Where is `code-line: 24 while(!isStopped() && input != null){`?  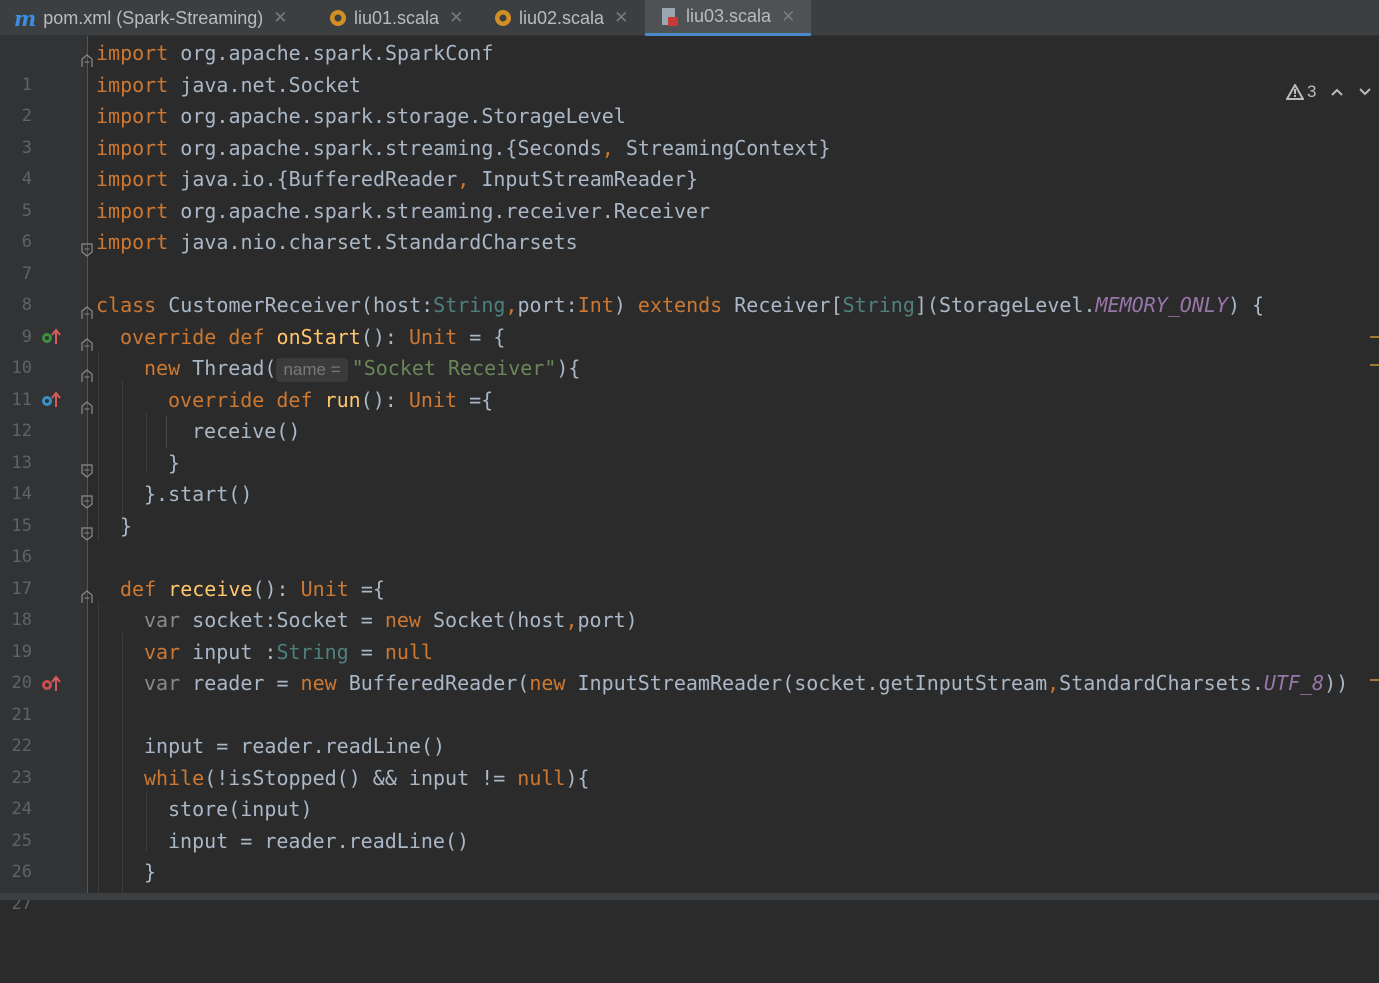
code-line: 24 while(!isStopped() && input != null){ is located at coordinates (689, 791).